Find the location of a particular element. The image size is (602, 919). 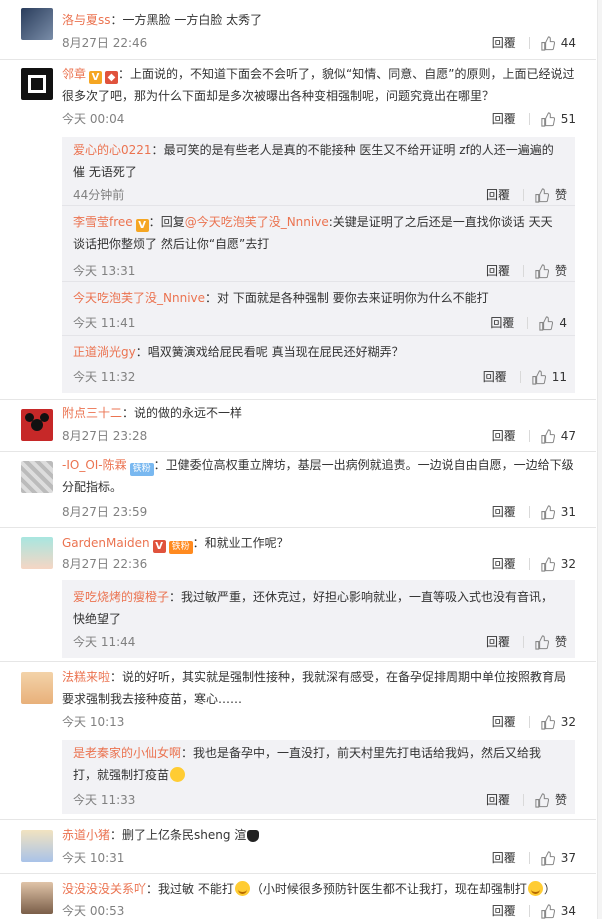

username-link: 邻章 is located at coordinates (74, 74).